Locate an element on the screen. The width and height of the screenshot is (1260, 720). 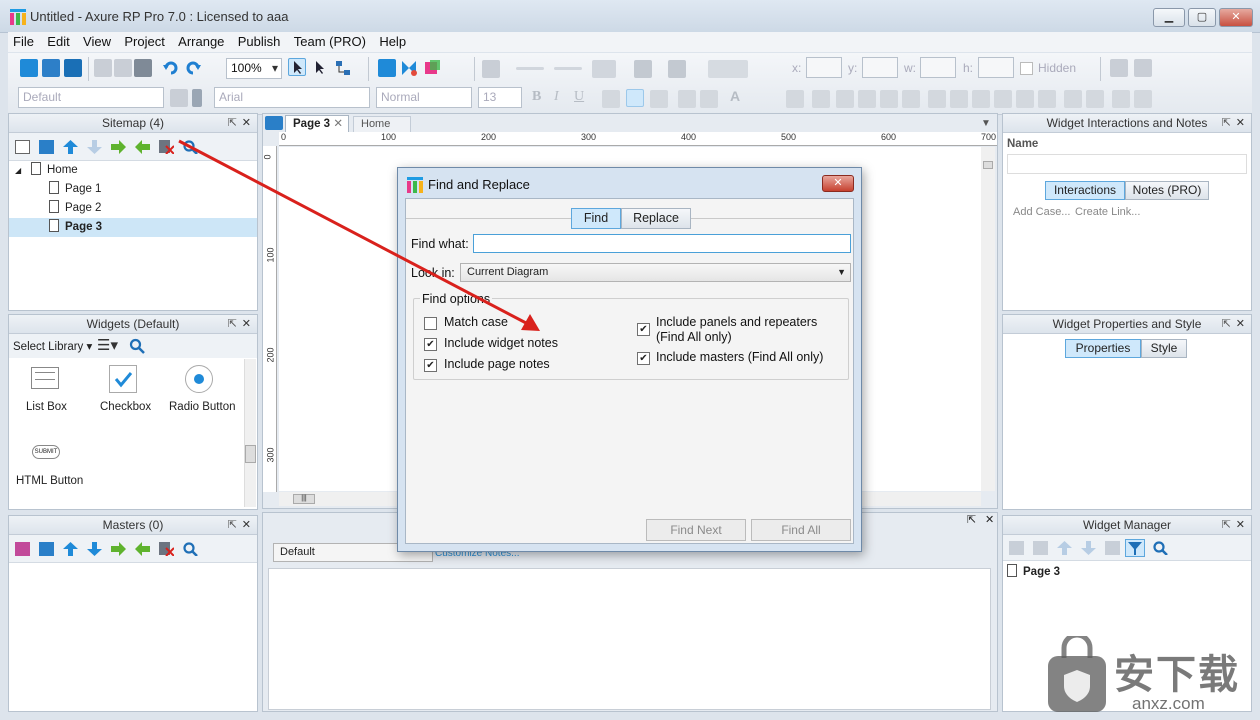
menu-help: Help is located at coordinates (392, 41).